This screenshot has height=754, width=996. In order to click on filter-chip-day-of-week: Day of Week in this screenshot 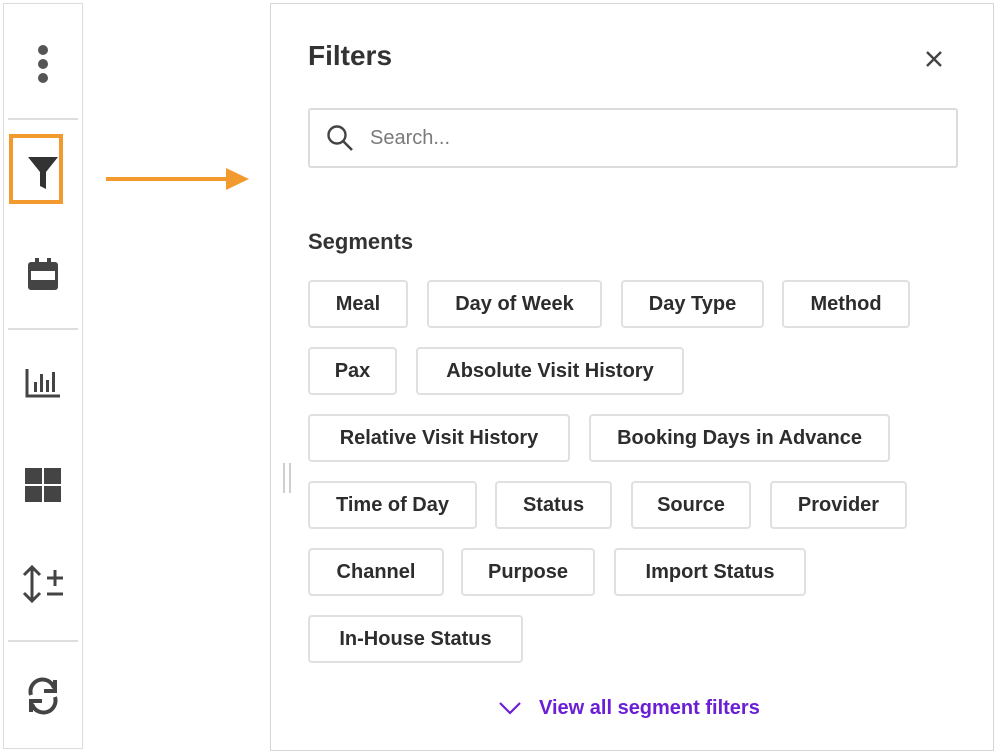, I will do `click(514, 304)`.